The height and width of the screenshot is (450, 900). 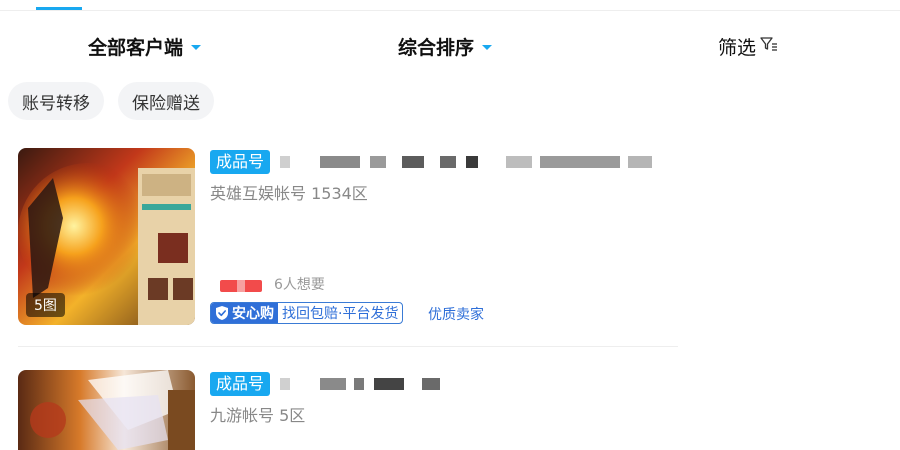 I want to click on safe-purchase-badge: 安心购 找回包赔·平台发货, so click(x=307, y=313).